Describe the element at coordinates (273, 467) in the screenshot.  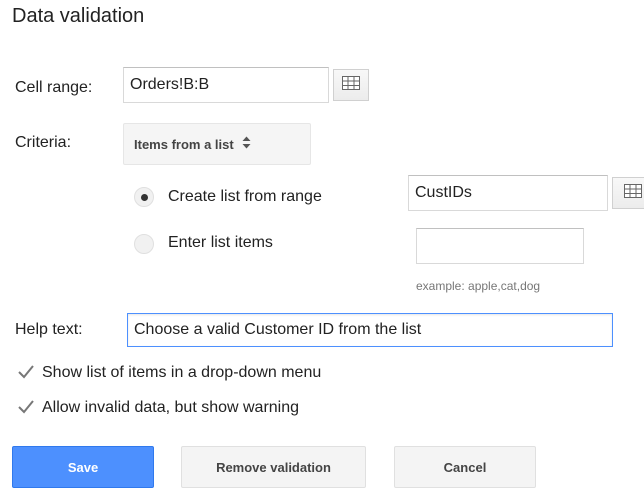
I see `remove-validation-button: Remove validation` at that location.